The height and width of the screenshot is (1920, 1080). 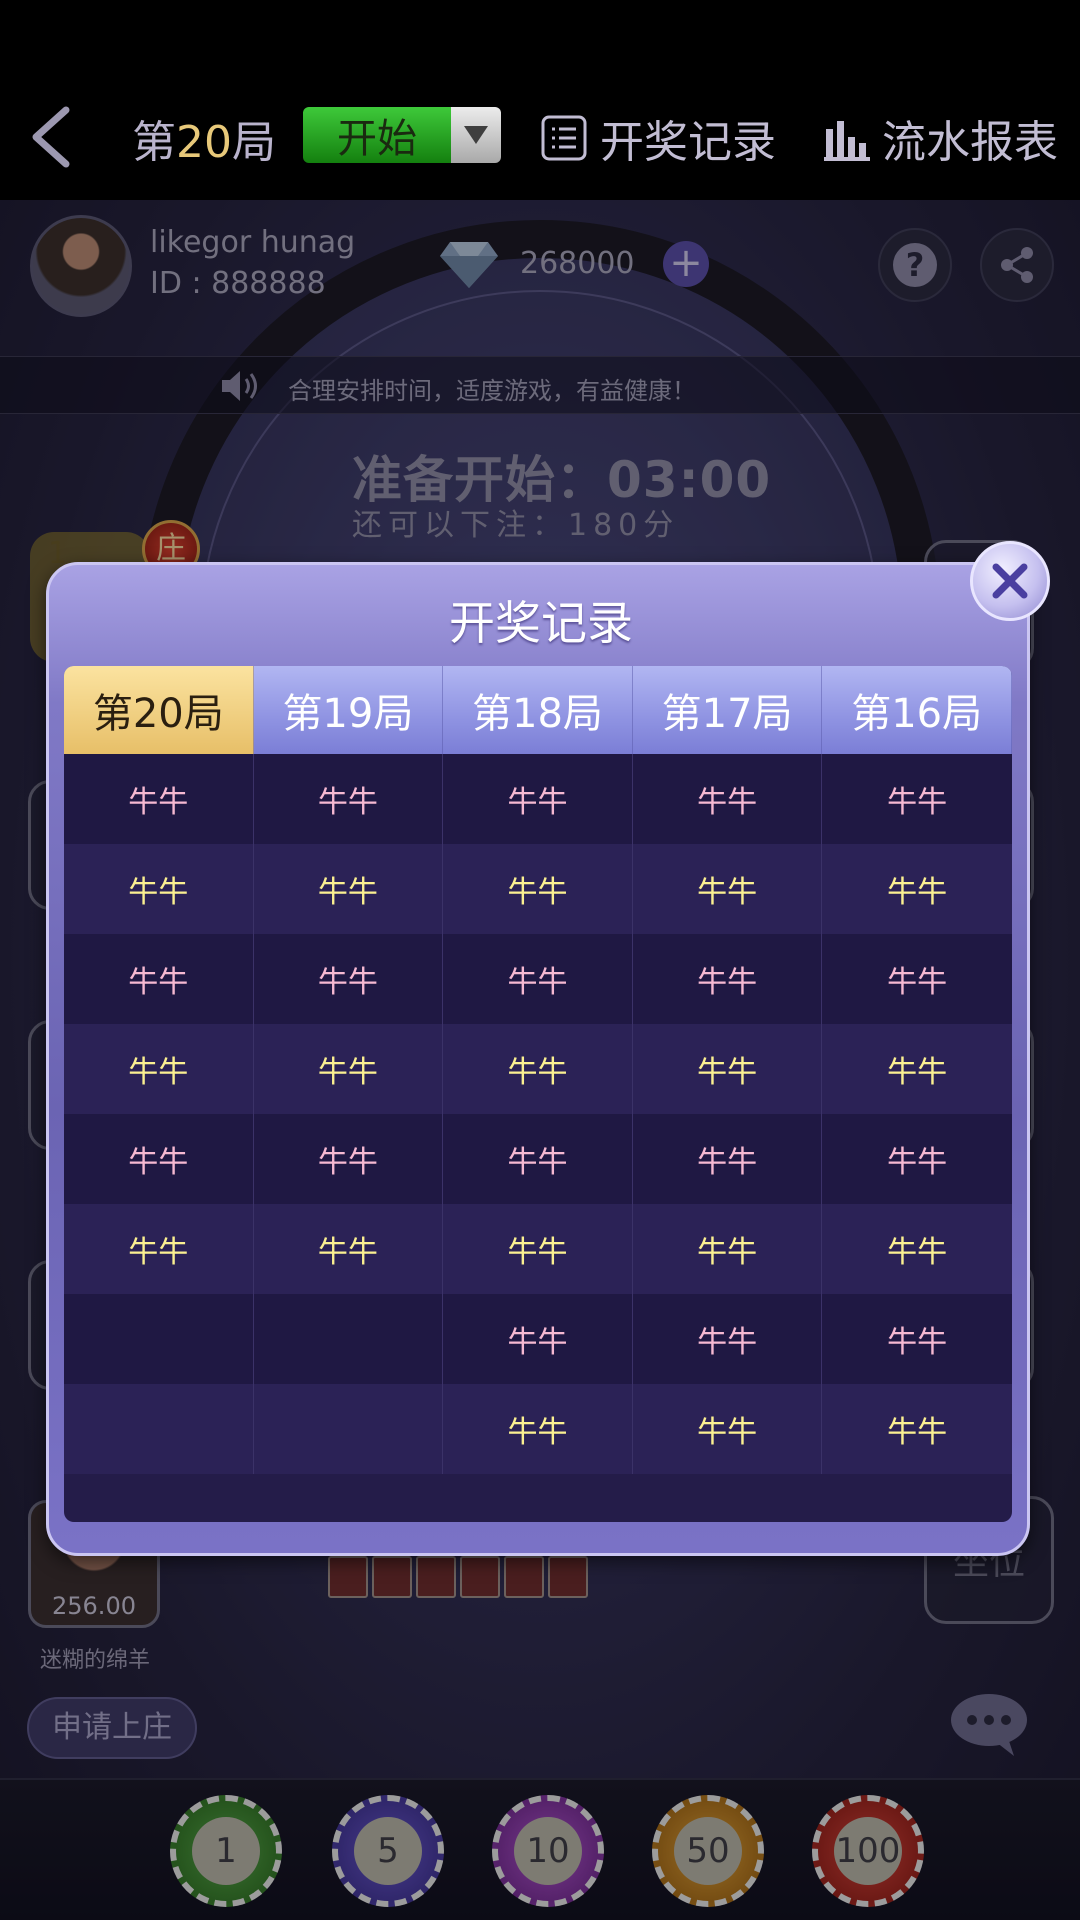 I want to click on triangle-down-icon, so click(x=476, y=135).